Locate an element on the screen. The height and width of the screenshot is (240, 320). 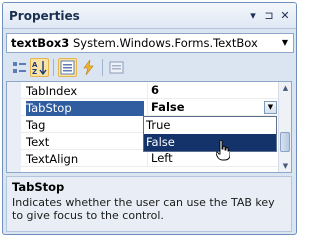
scroll-up-icon: ▲ is located at coordinates (285, 88).